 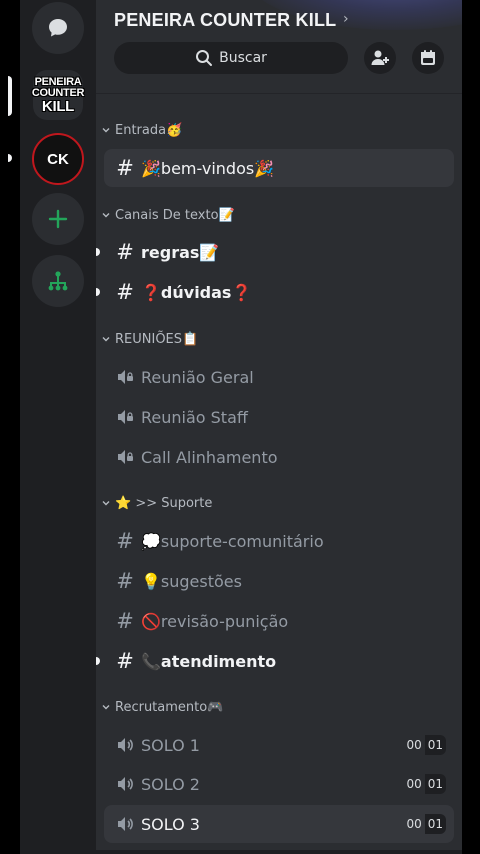 I want to click on search-icon, so click(x=204, y=58).